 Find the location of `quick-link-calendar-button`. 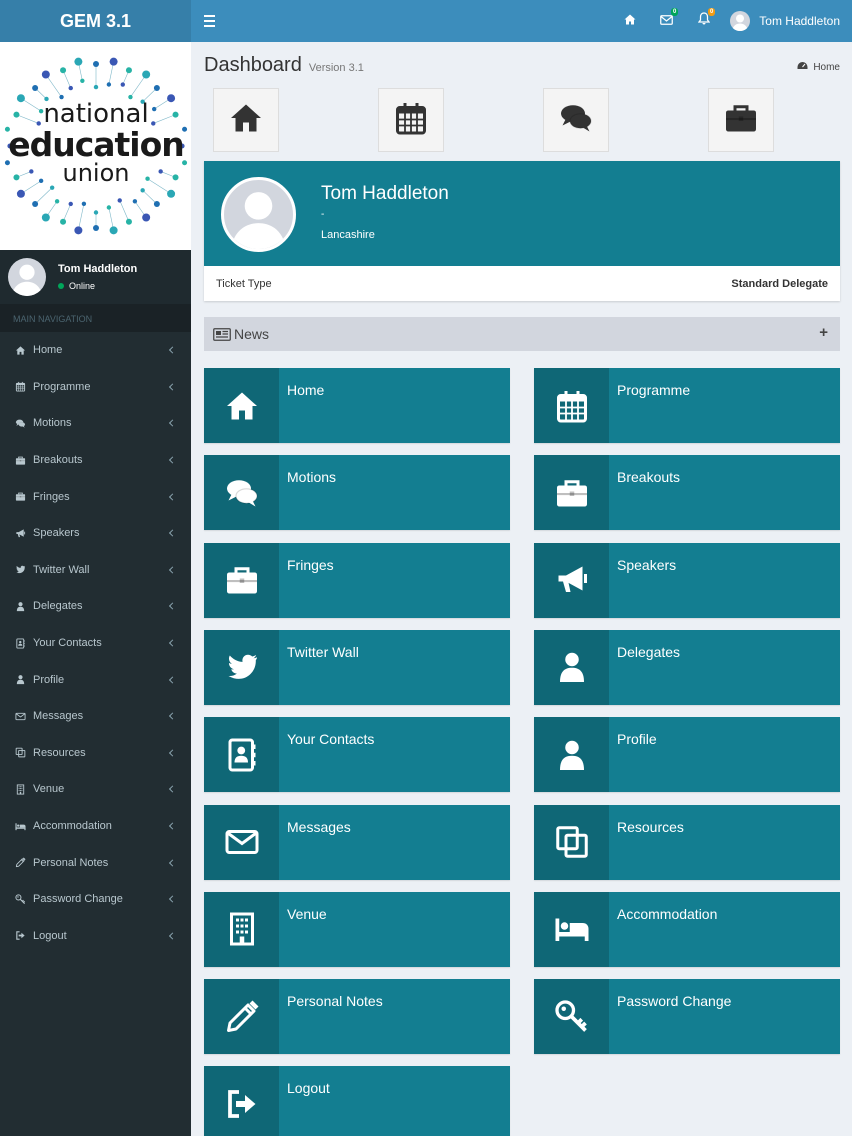

quick-link-calendar-button is located at coordinates (411, 120).